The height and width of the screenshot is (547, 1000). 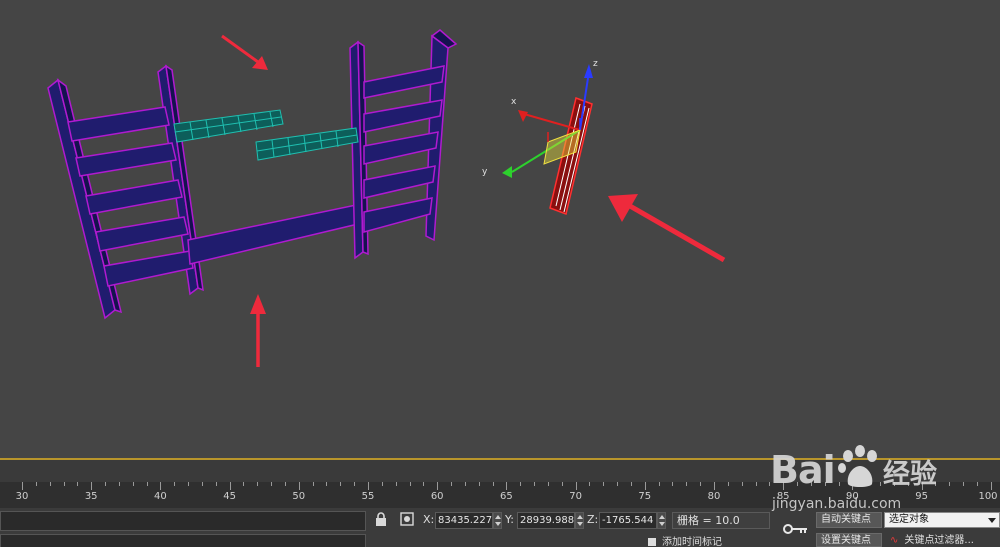 I want to click on x-coord-label: X:, so click(x=429, y=519).